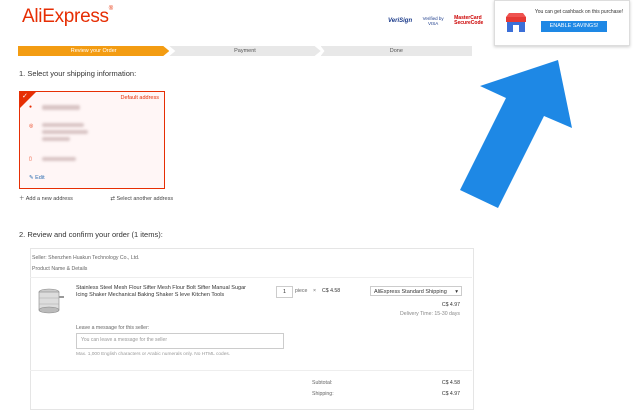  Describe the element at coordinates (50, 301) in the screenshot. I see `product-thumbnail` at that location.